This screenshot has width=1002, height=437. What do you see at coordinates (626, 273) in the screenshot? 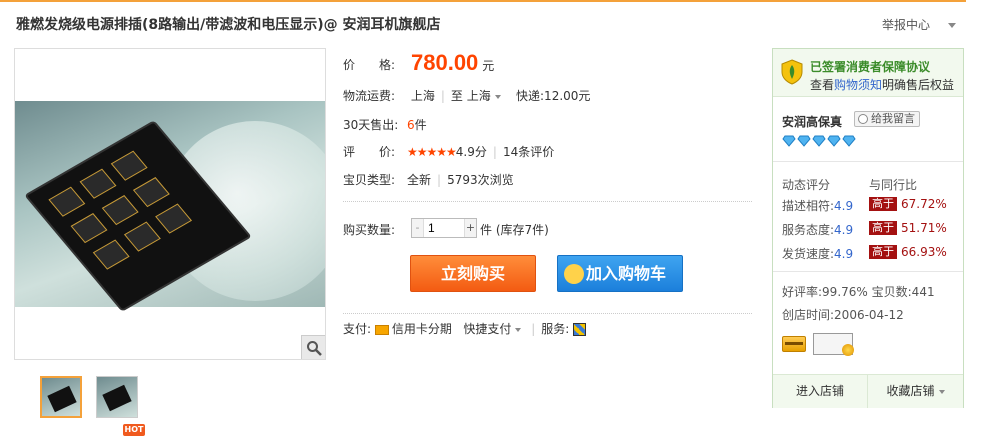
I see `add-to-cart-label: 加入购物车` at bounding box center [626, 273].